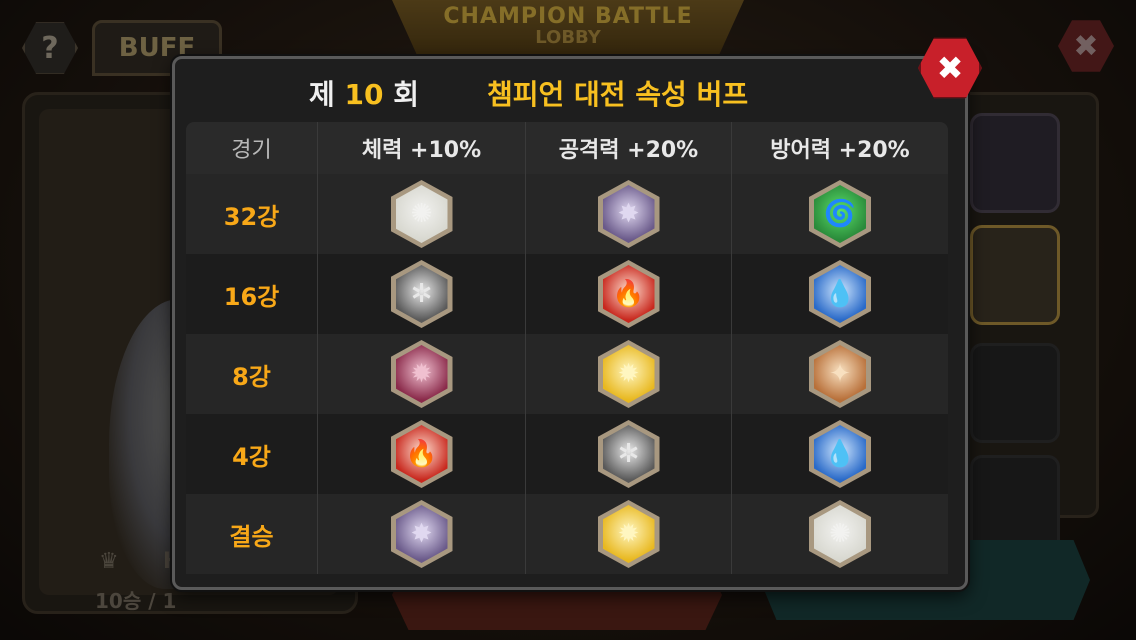 The width and height of the screenshot is (1136, 640). I want to click on header-cell-hp: 체력 +10%, so click(422, 148).